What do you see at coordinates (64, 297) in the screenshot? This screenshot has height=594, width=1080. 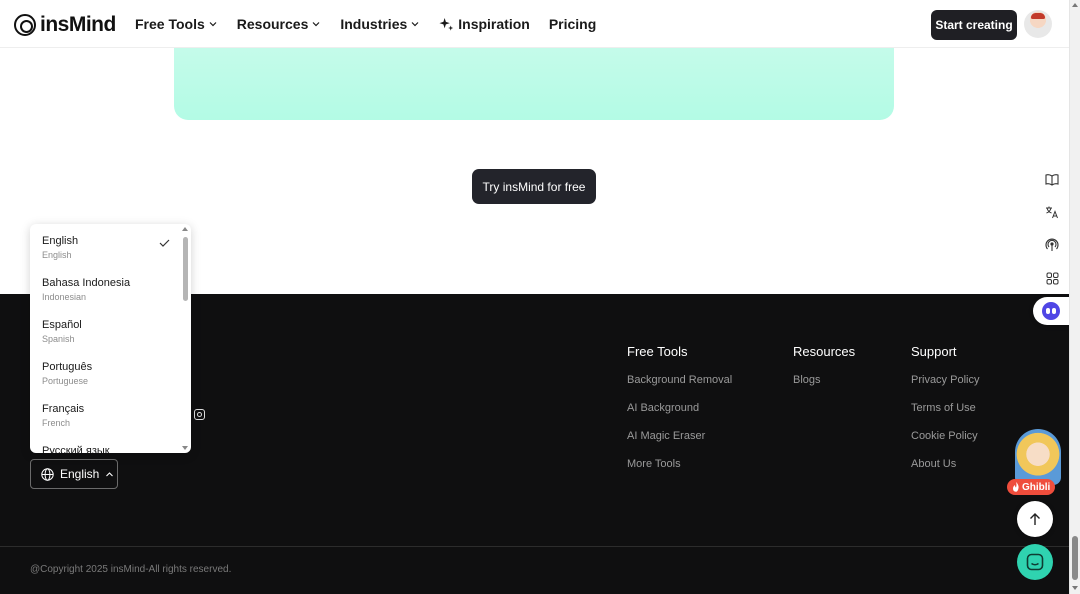 I see `language-option-subtitle: Indonesian` at bounding box center [64, 297].